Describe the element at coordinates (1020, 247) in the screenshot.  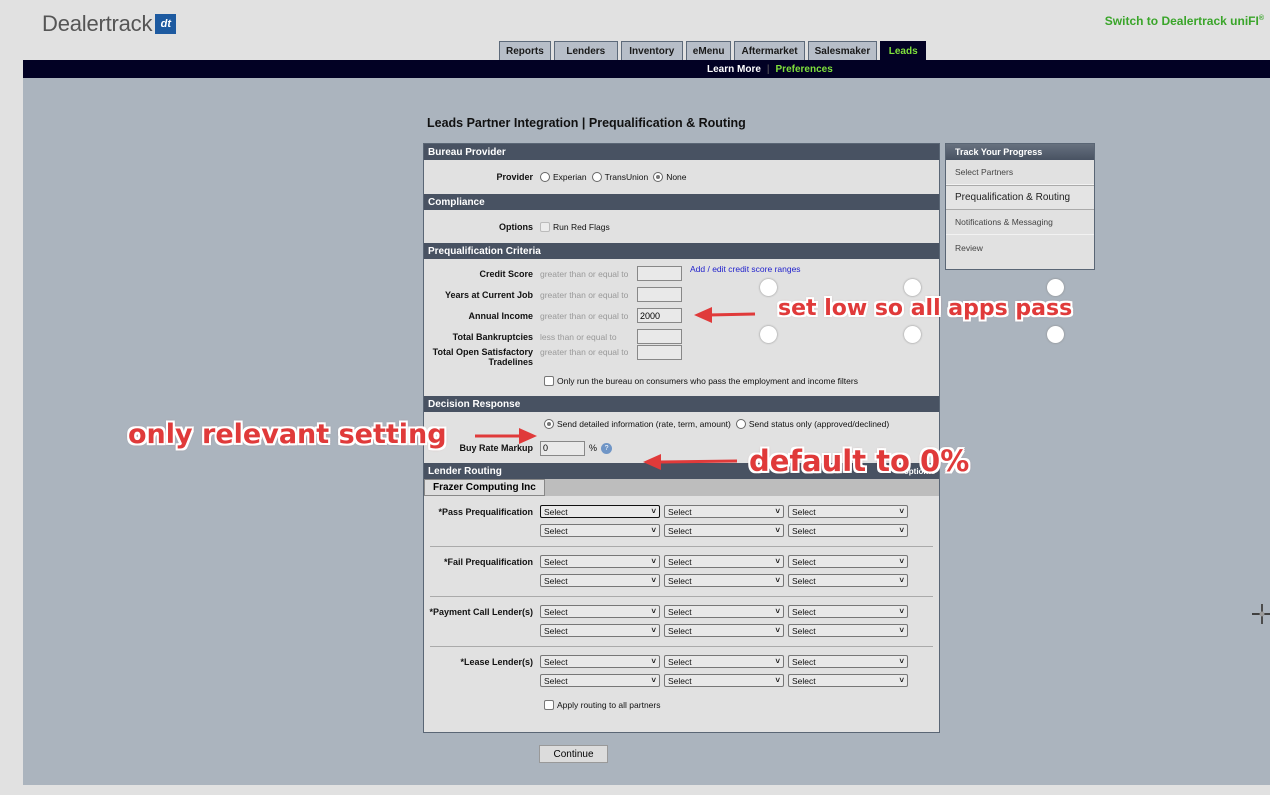
I see `progress-step-review: Review` at that location.